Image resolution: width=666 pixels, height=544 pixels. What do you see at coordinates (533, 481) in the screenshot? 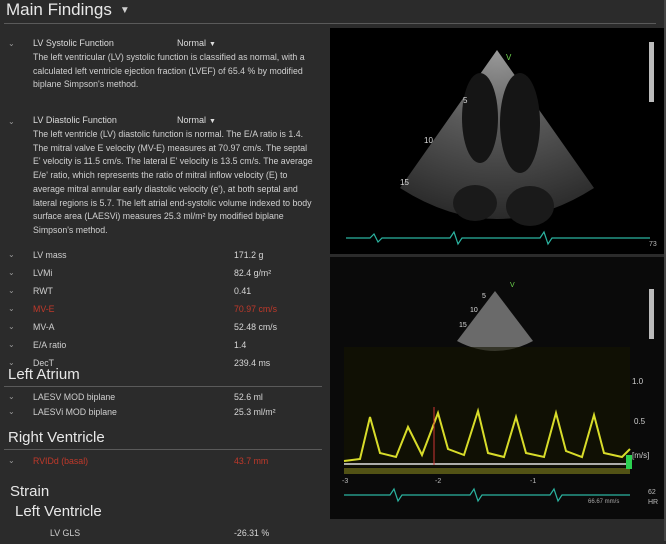
I see `time-label: -1` at bounding box center [533, 481].